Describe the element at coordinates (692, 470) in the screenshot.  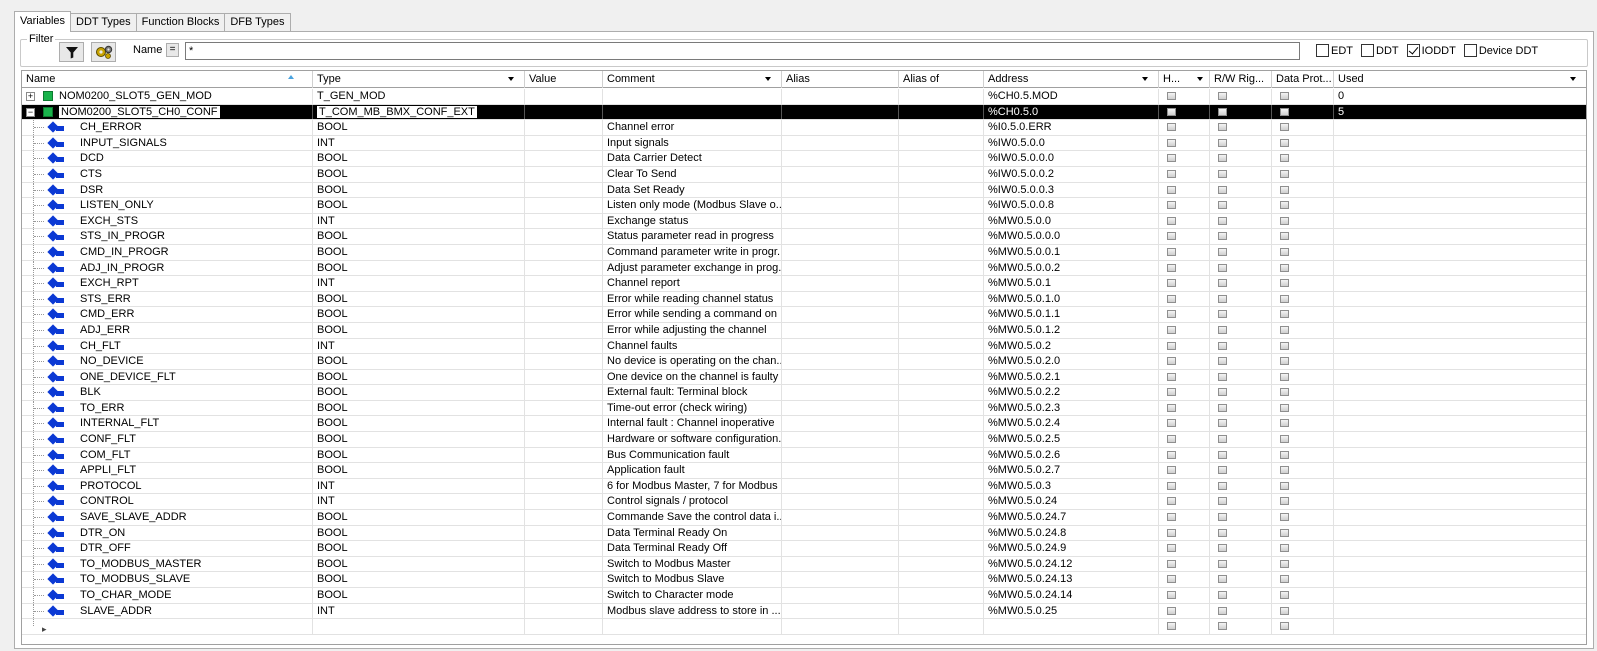
I see `comment-cell: Application fault` at that location.